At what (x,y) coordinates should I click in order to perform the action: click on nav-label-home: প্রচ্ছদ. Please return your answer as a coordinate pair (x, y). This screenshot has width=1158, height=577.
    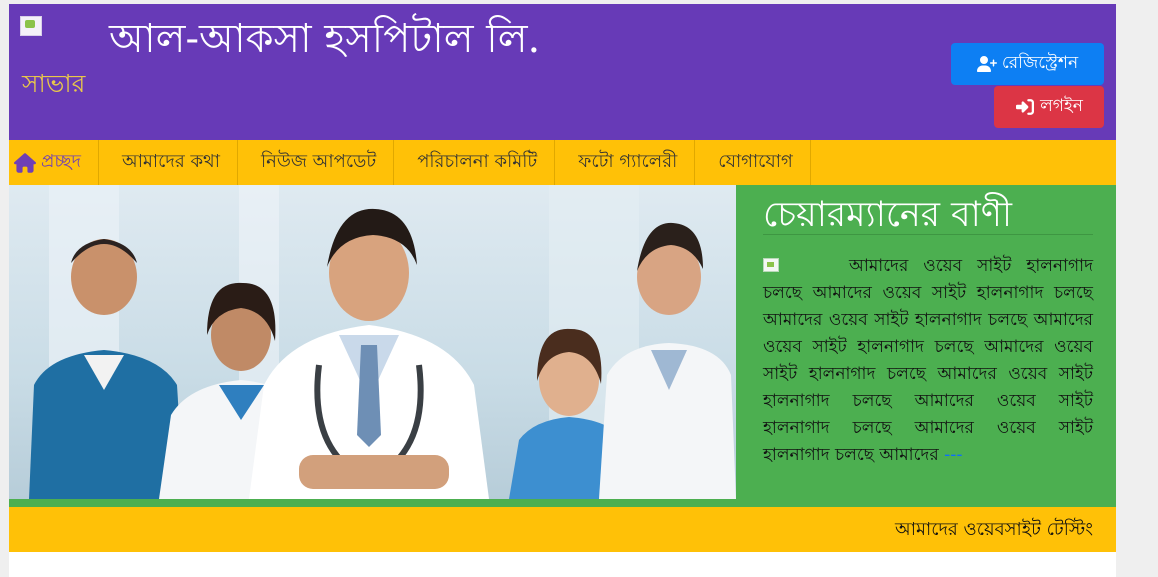
    Looking at the image, I should click on (61, 161).